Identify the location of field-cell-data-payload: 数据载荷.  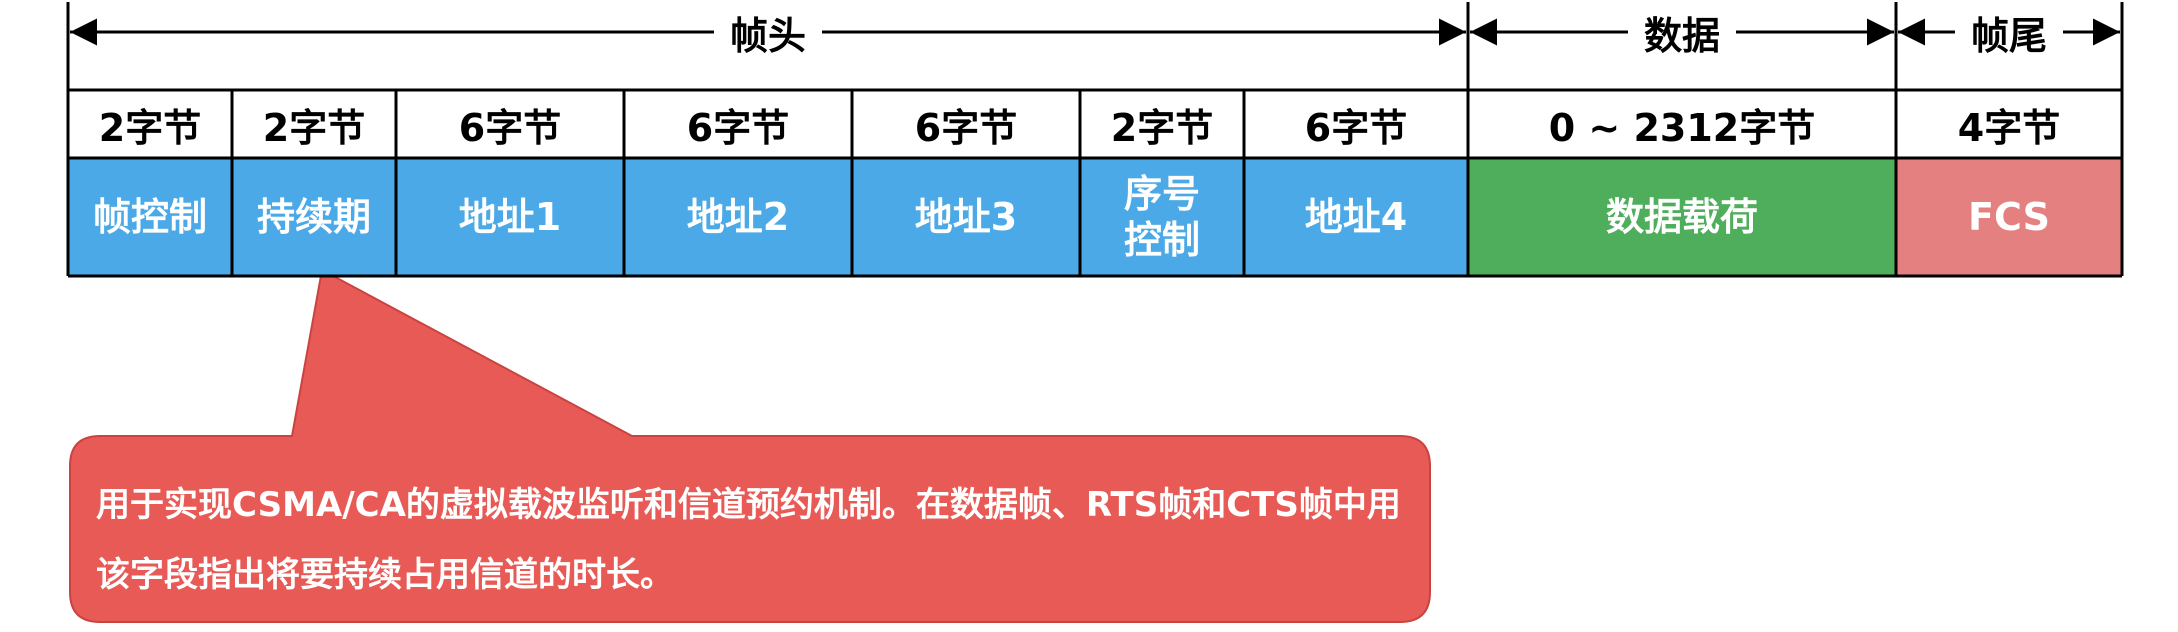
(1682, 217).